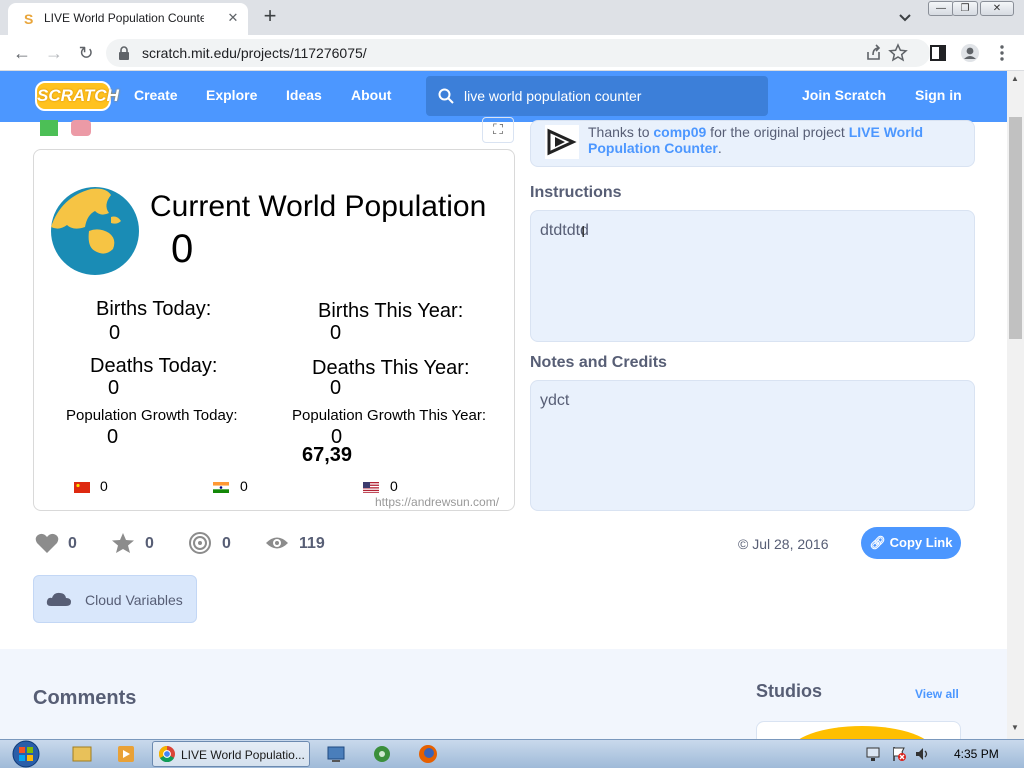  What do you see at coordinates (609, 96) in the screenshot?
I see `search-input` at bounding box center [609, 96].